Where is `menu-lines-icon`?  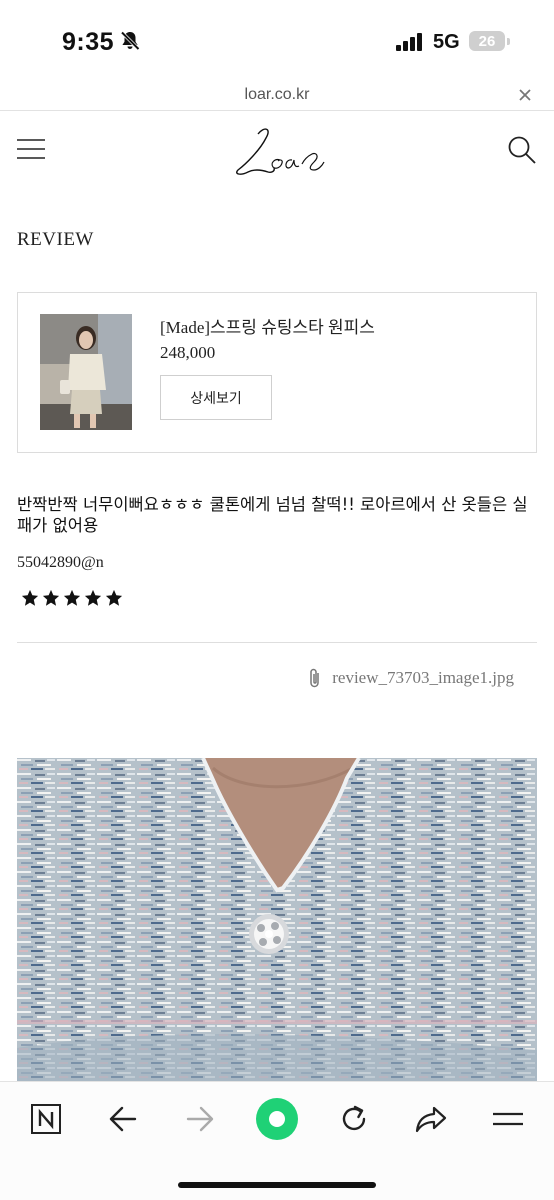 menu-lines-icon is located at coordinates (508, 1119).